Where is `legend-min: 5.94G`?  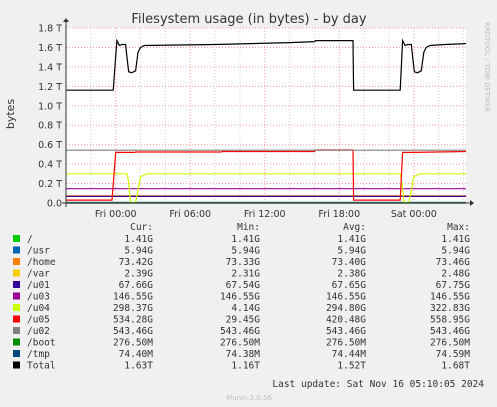 legend-min: 5.94G is located at coordinates (245, 251).